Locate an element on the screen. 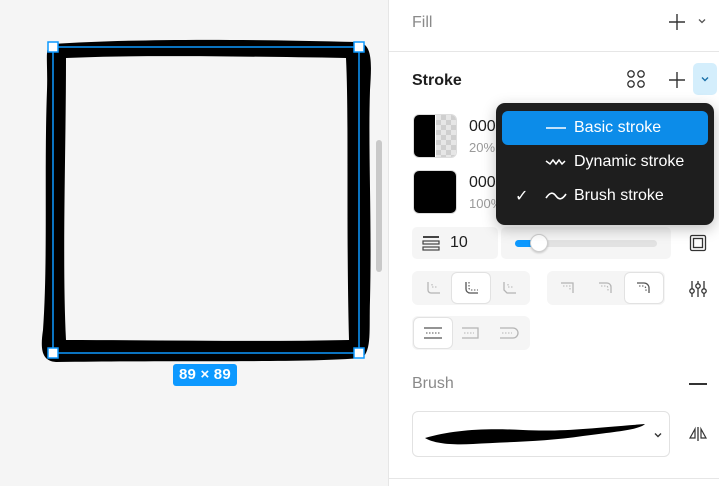  resize-handle-bottom-left is located at coordinates (53, 353).